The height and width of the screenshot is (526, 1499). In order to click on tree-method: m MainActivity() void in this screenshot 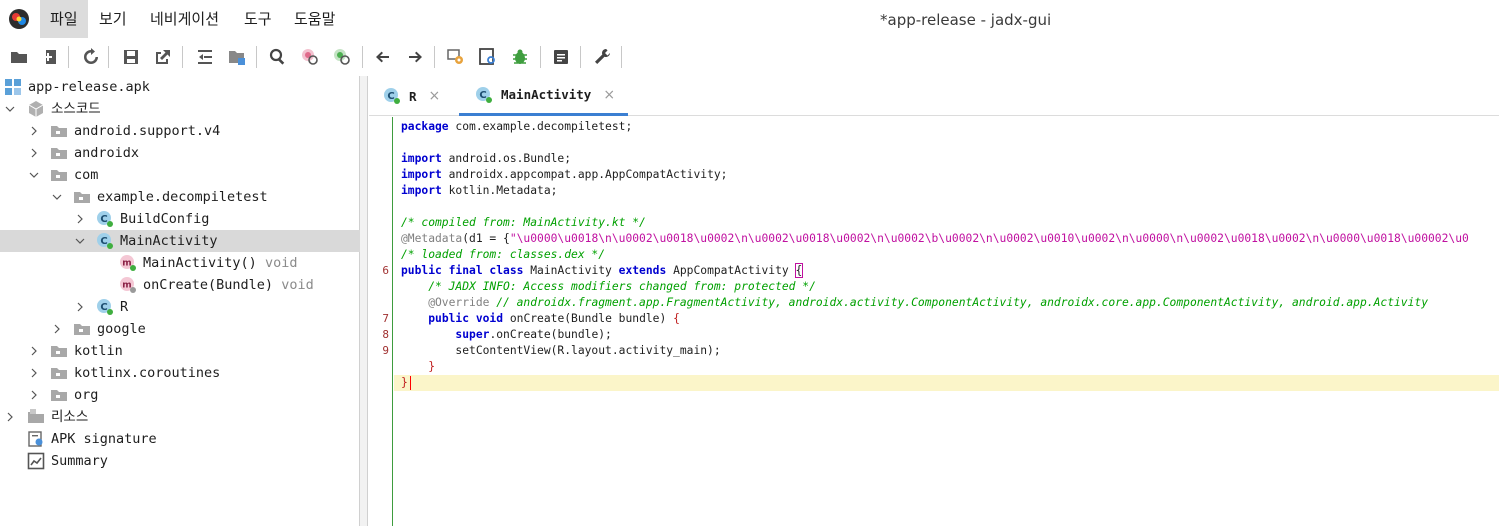, I will do `click(180, 263)`.